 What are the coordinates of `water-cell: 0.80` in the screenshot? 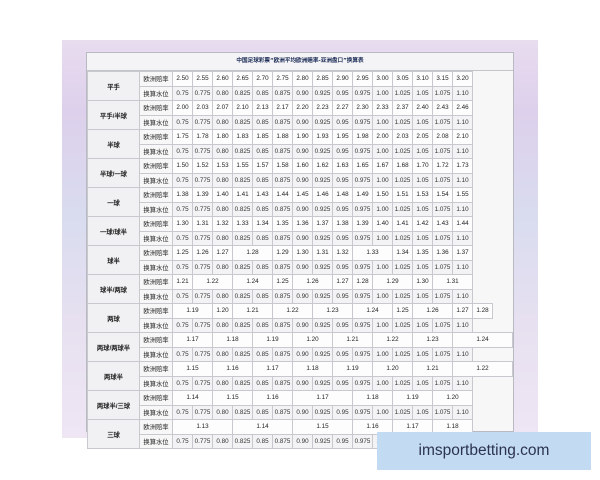 It's located at (222, 122).